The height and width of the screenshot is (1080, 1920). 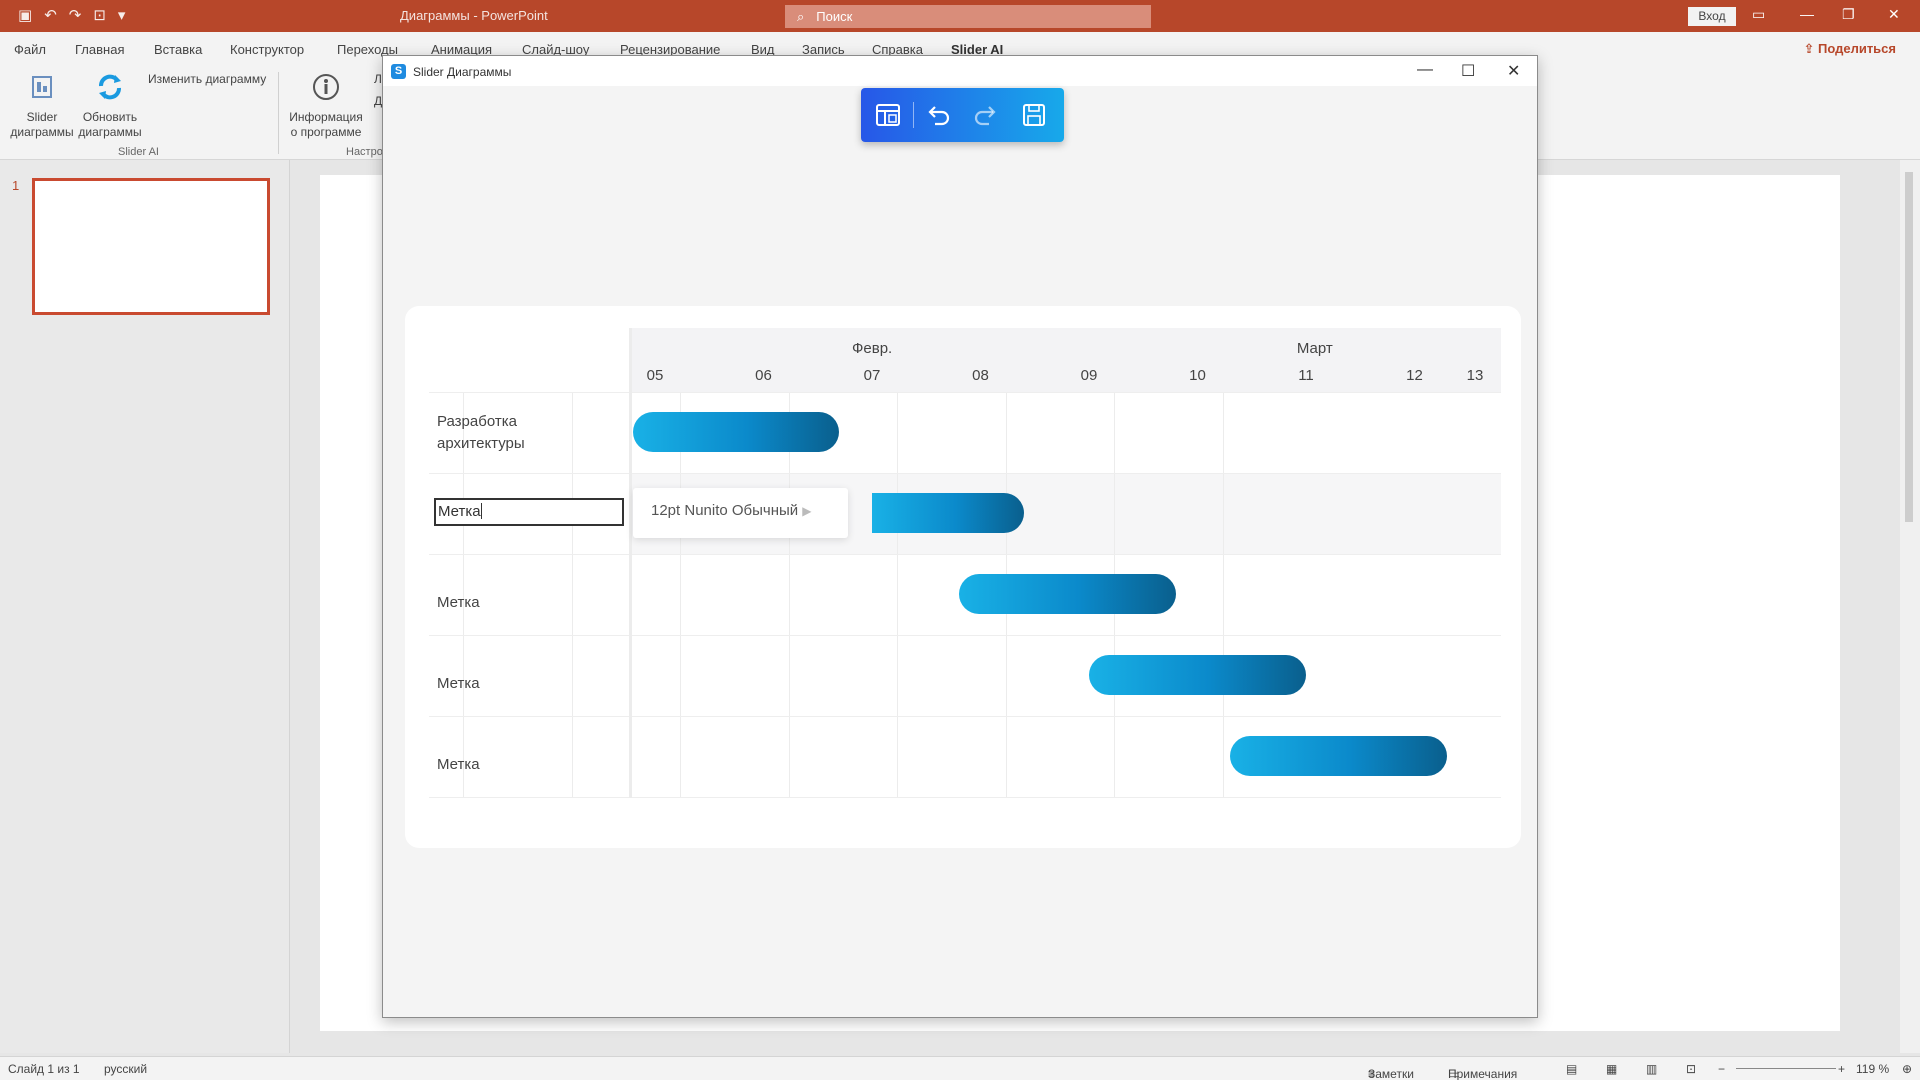 I want to click on refresh-diagrams-button: Обновить диаграммы, so click(x=110, y=106).